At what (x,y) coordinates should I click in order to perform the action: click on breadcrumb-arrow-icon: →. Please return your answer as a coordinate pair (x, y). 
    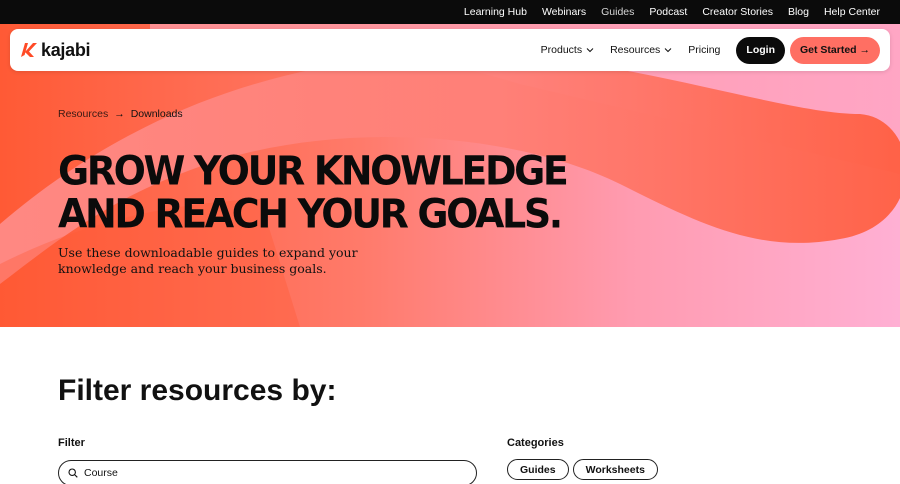
    Looking at the image, I should click on (119, 114).